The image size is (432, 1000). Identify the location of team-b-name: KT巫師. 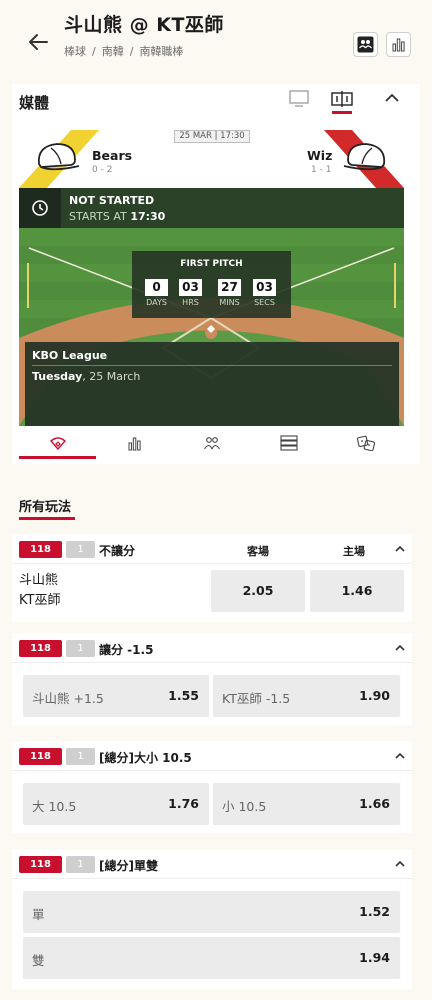
(40, 600).